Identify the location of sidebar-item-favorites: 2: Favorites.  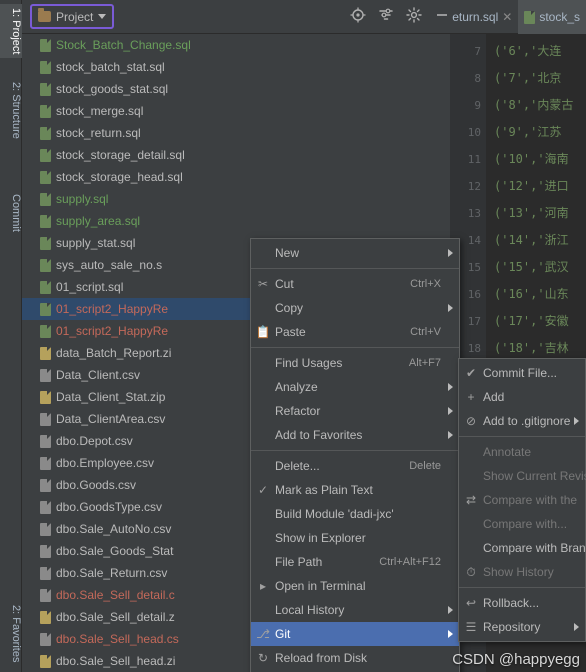
(11, 633).